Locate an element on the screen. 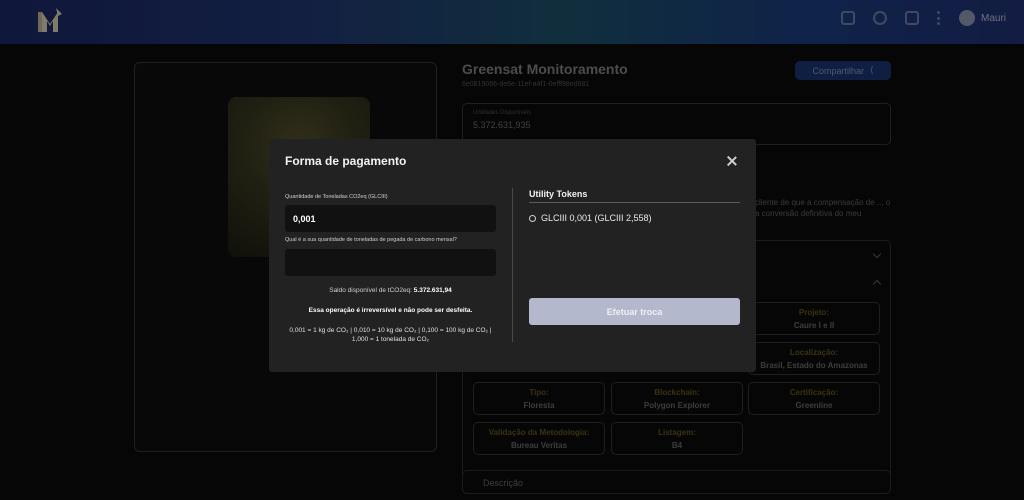 The height and width of the screenshot is (500, 1024). utility-tokens-title: Utility Tokens is located at coordinates (558, 194).